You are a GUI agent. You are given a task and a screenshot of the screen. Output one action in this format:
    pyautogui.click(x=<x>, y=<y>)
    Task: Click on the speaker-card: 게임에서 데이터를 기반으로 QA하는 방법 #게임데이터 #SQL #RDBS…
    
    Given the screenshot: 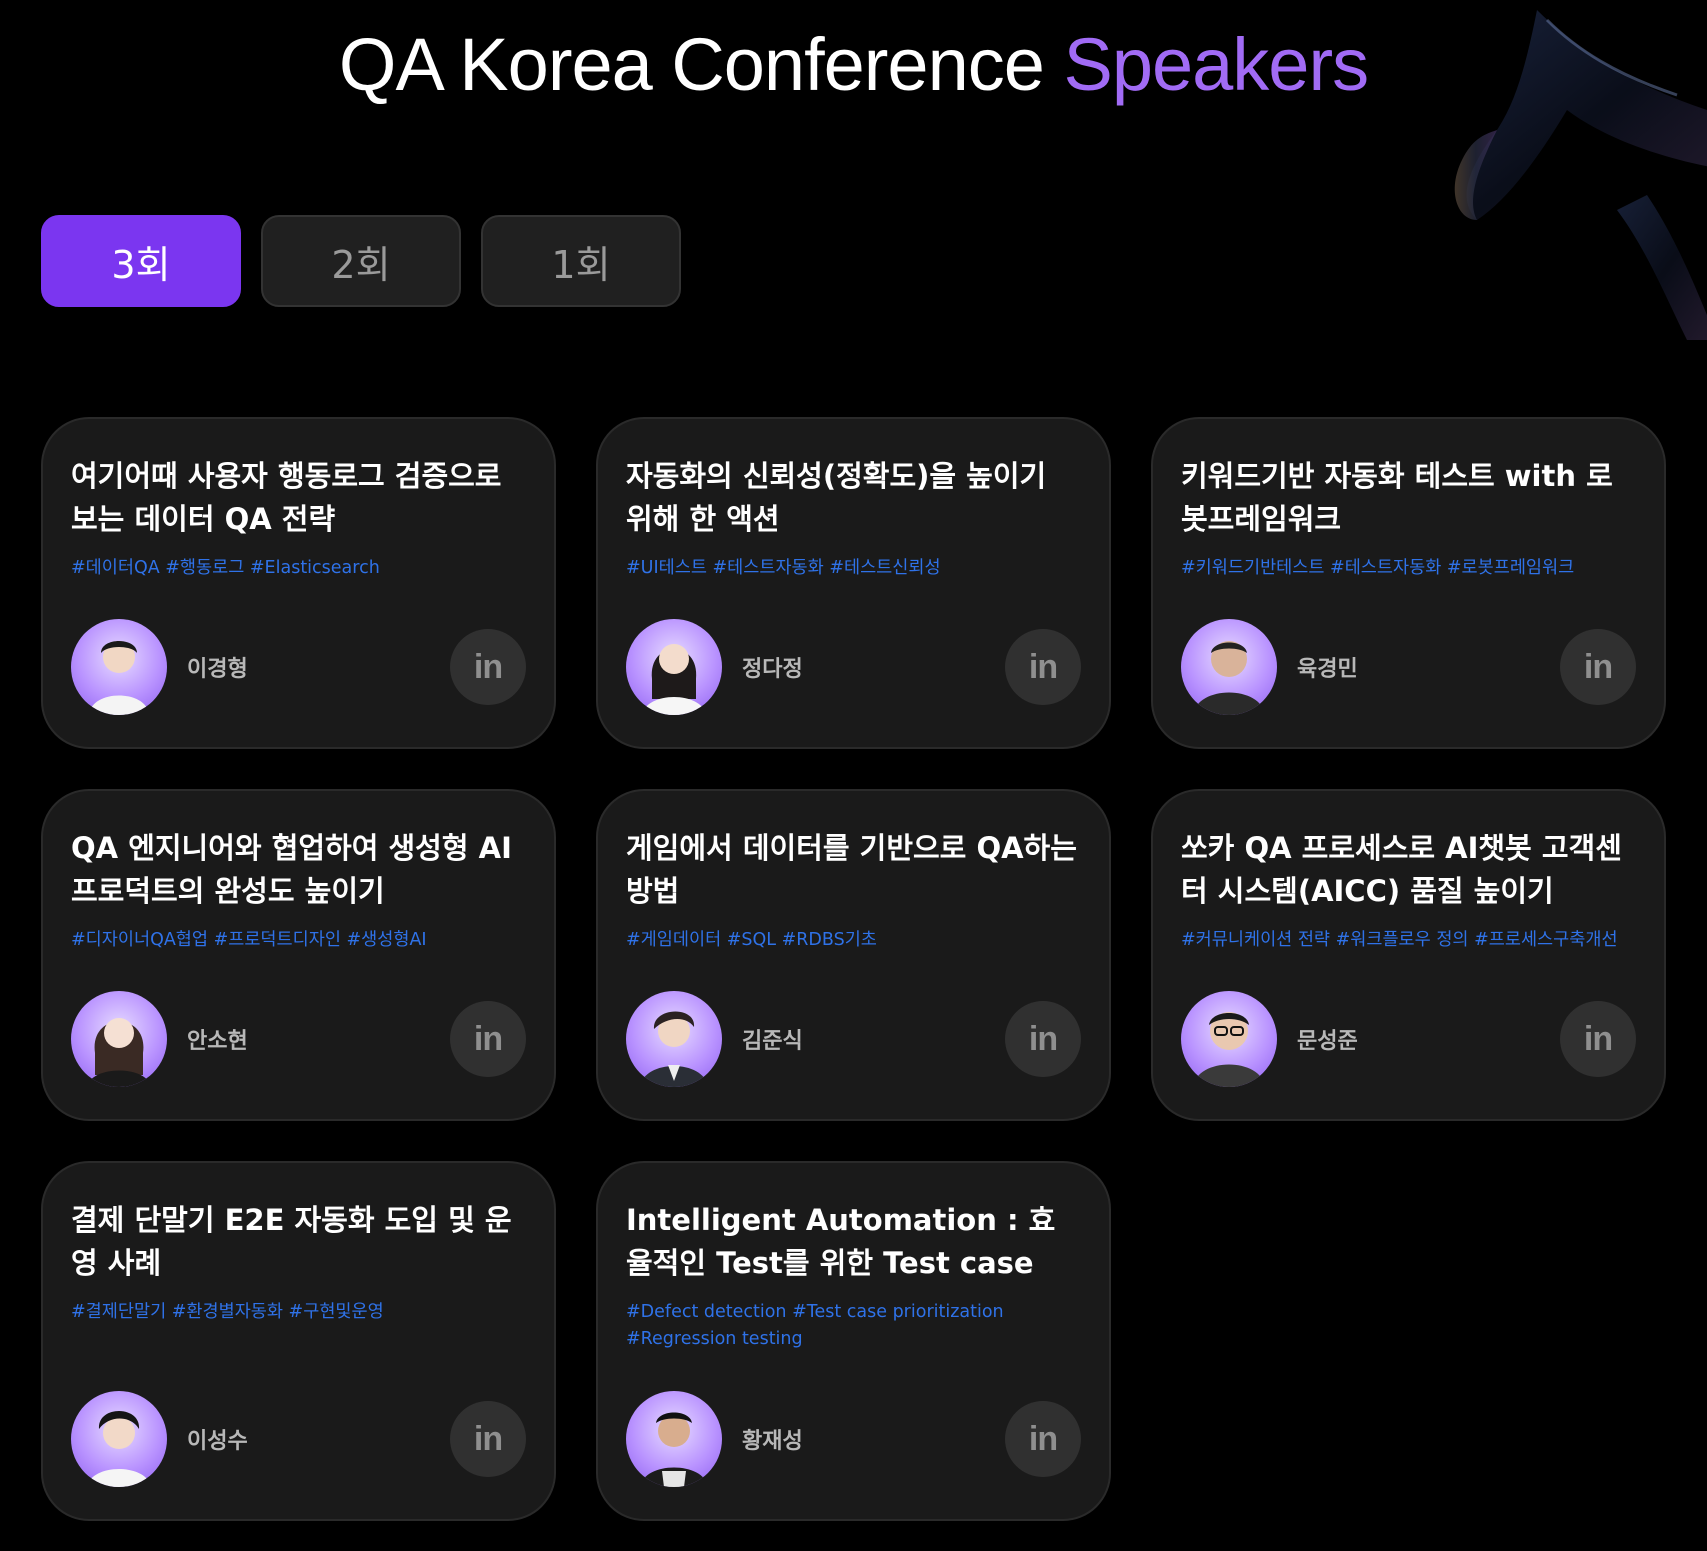 What is the action you would take?
    pyautogui.click(x=853, y=955)
    